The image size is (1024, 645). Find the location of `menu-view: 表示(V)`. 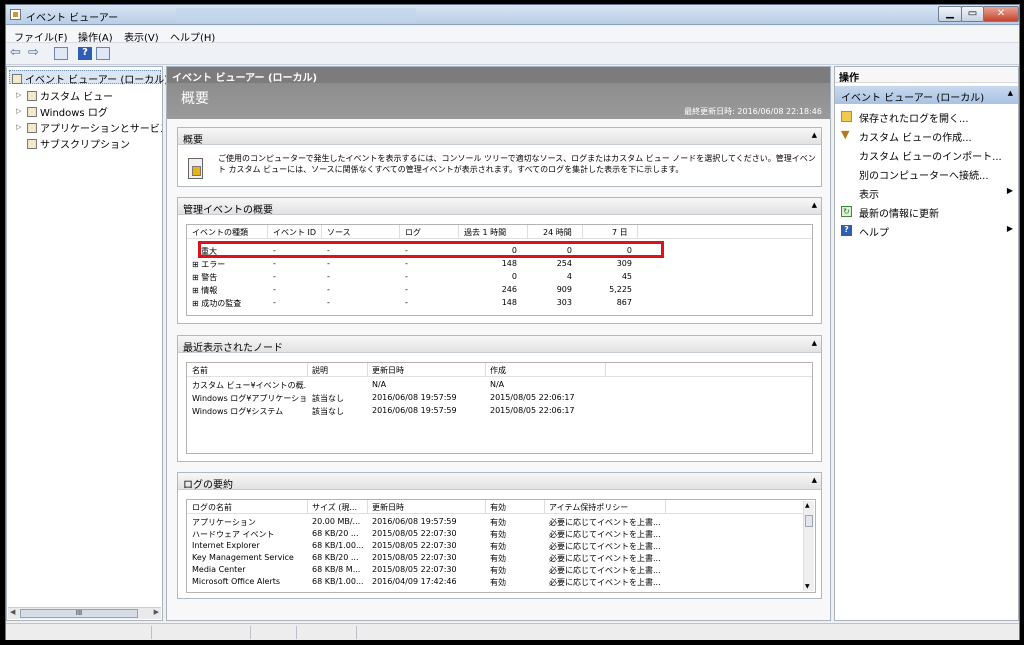

menu-view: 表示(V) is located at coordinates (141, 36).